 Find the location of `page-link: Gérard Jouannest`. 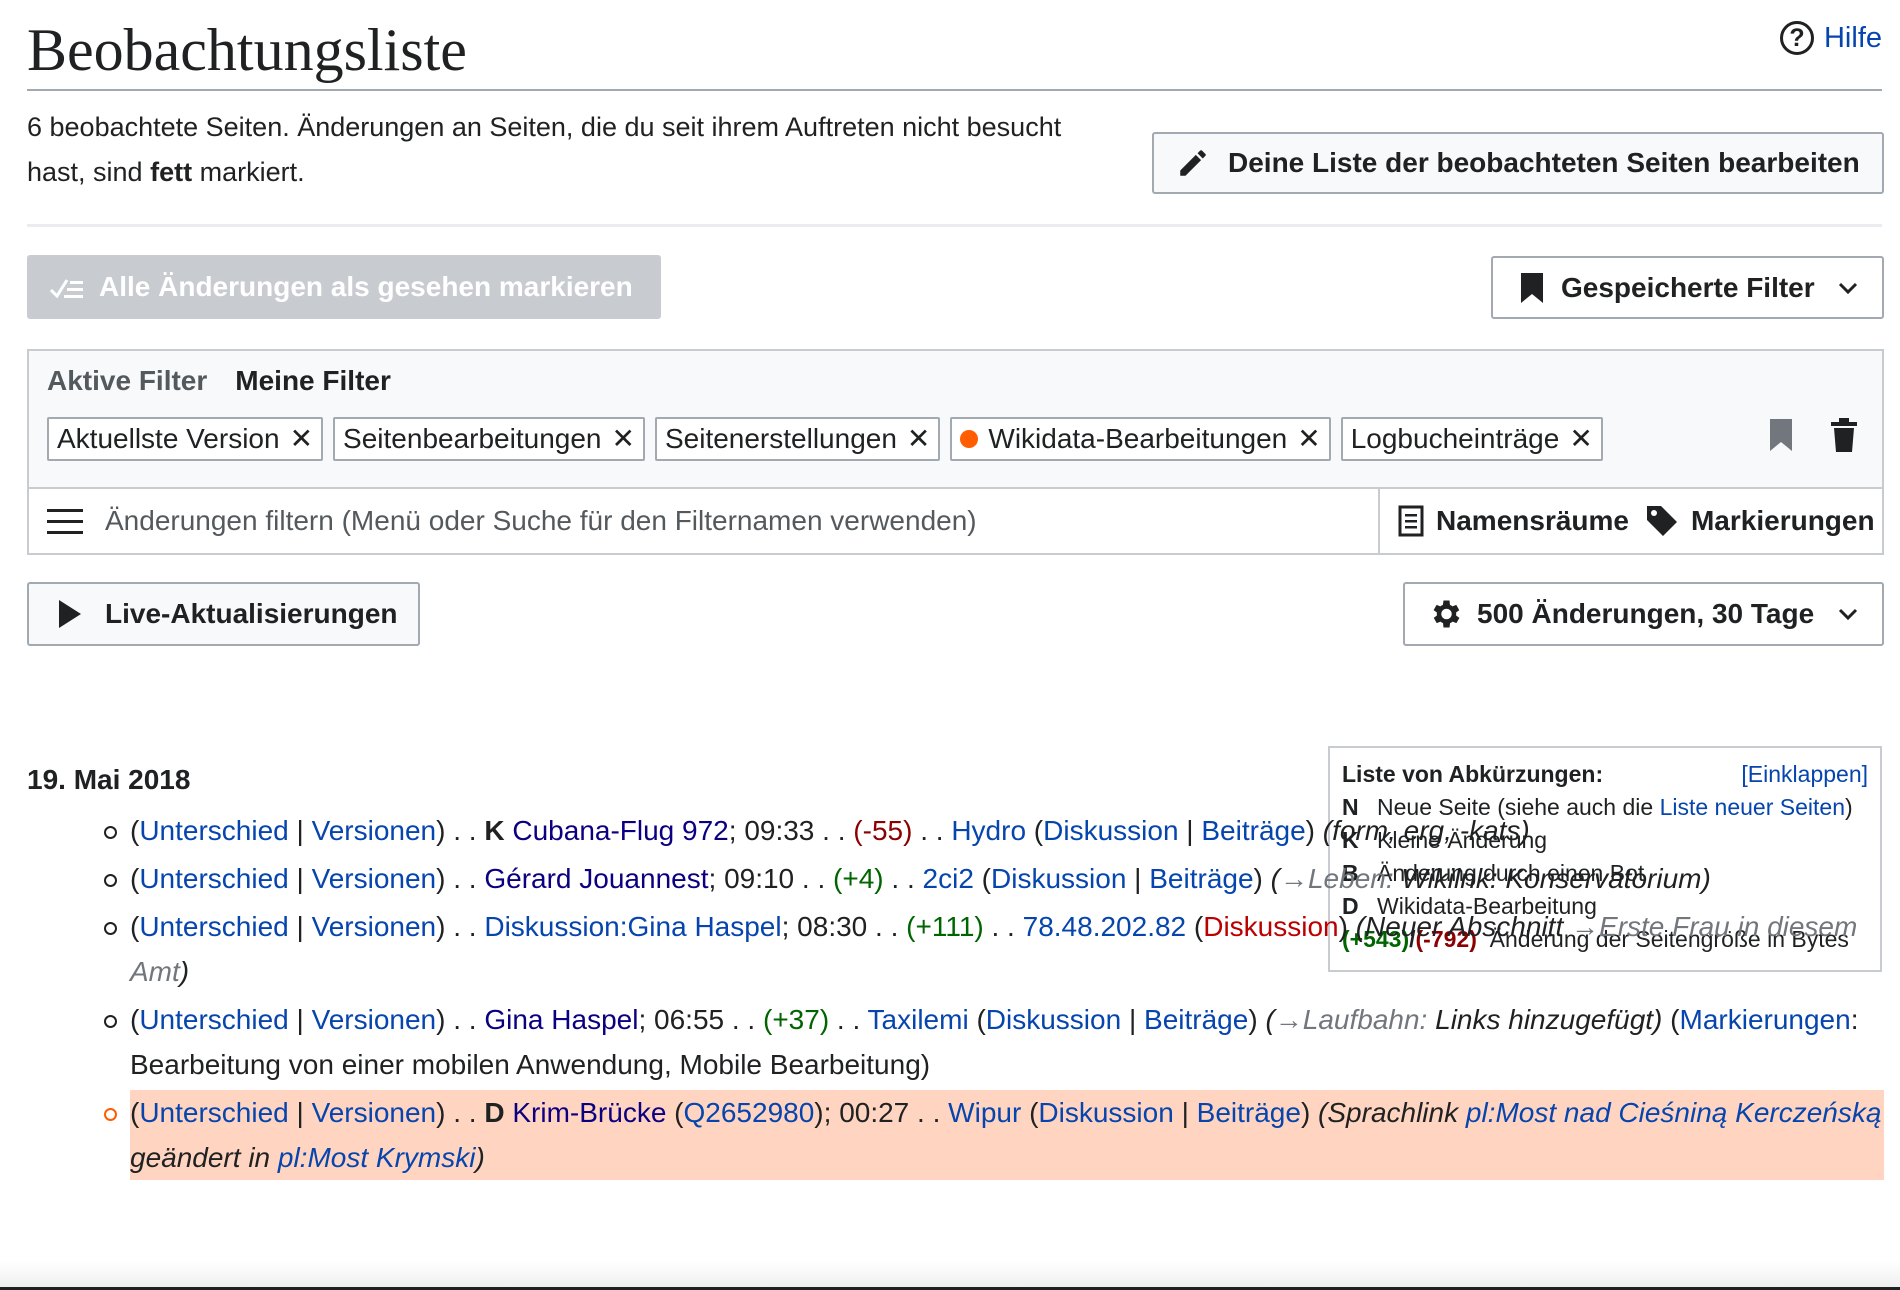

page-link: Gérard Jouannest is located at coordinates (596, 878).